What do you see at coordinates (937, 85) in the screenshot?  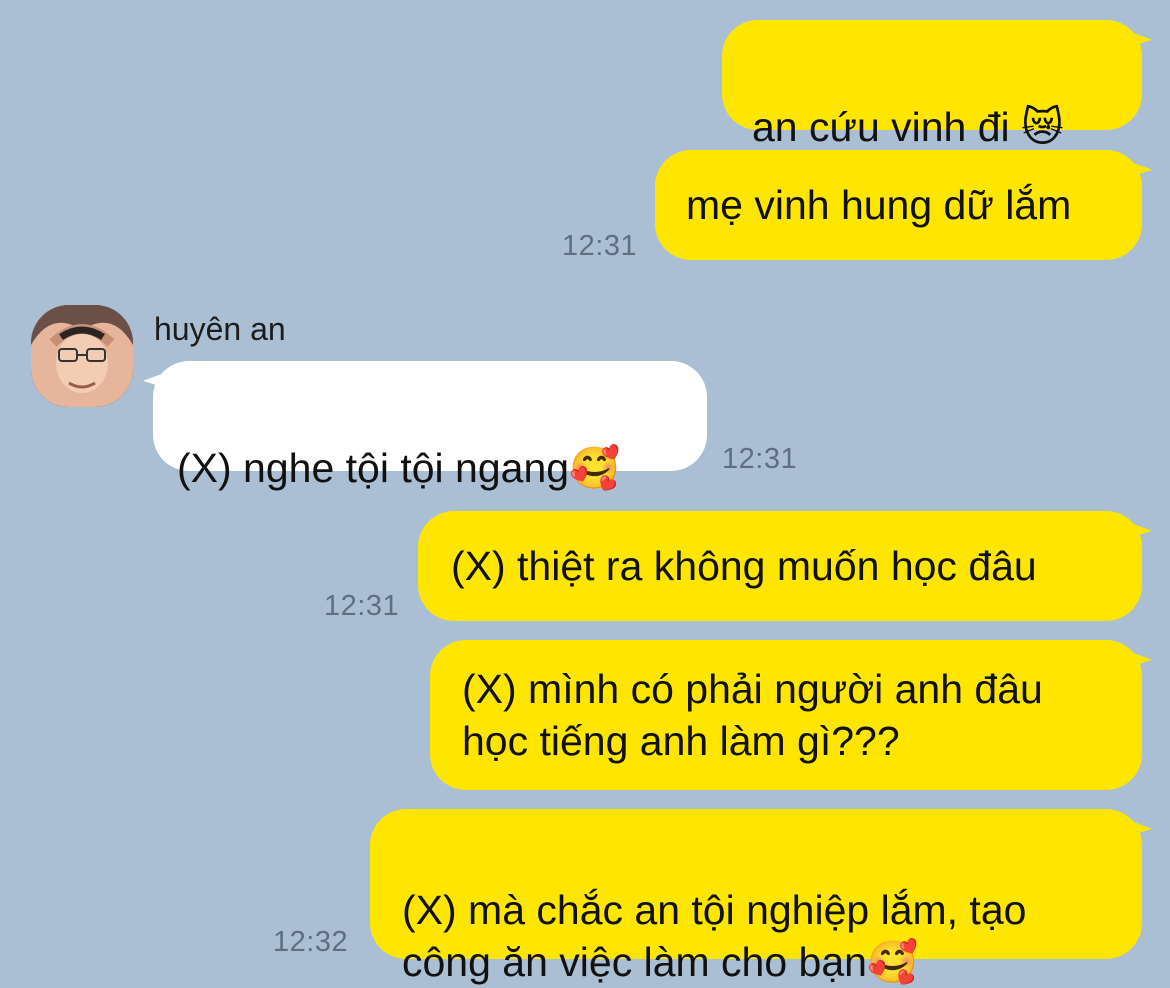 I see `message-bubble-outgoing: an cứu vinh đi 😿` at bounding box center [937, 85].